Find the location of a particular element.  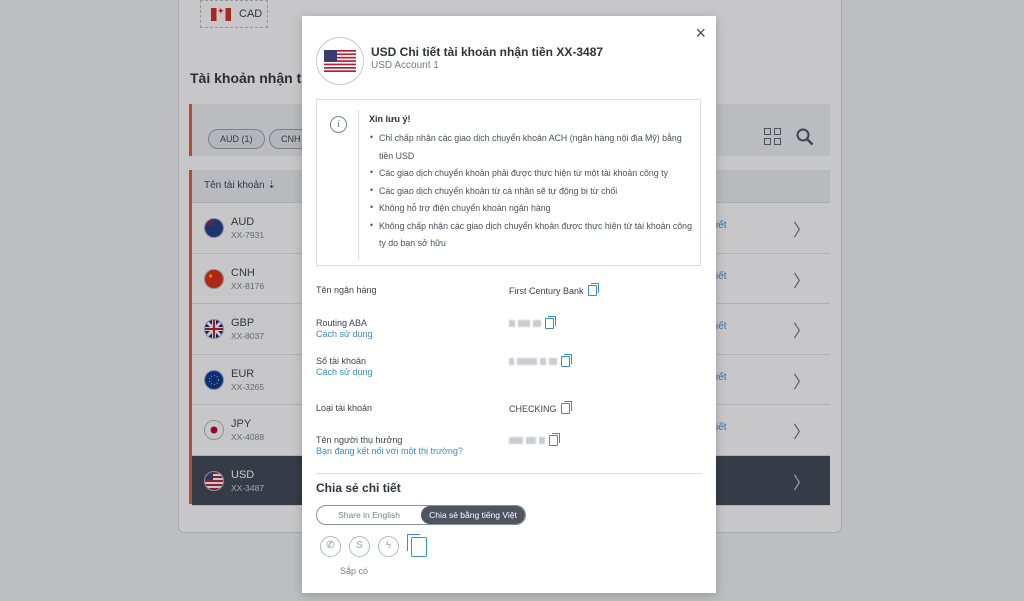

coming-soon-label: Sắp có is located at coordinates (354, 571).